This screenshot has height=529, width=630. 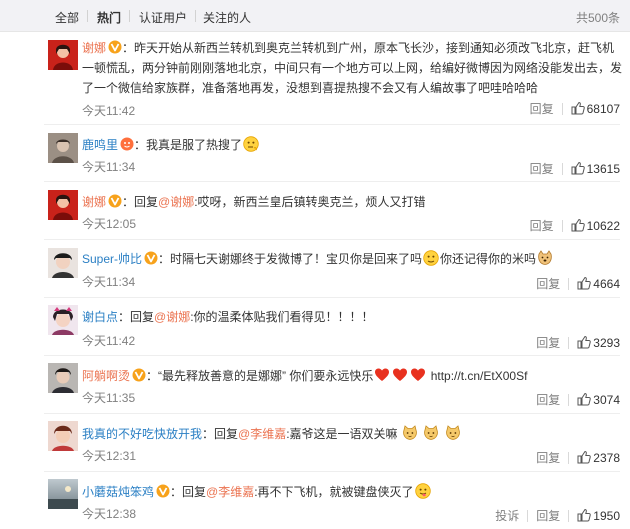 I want to click on comment-text: :嘉爷这是一语双关嘛, so click(x=342, y=434).